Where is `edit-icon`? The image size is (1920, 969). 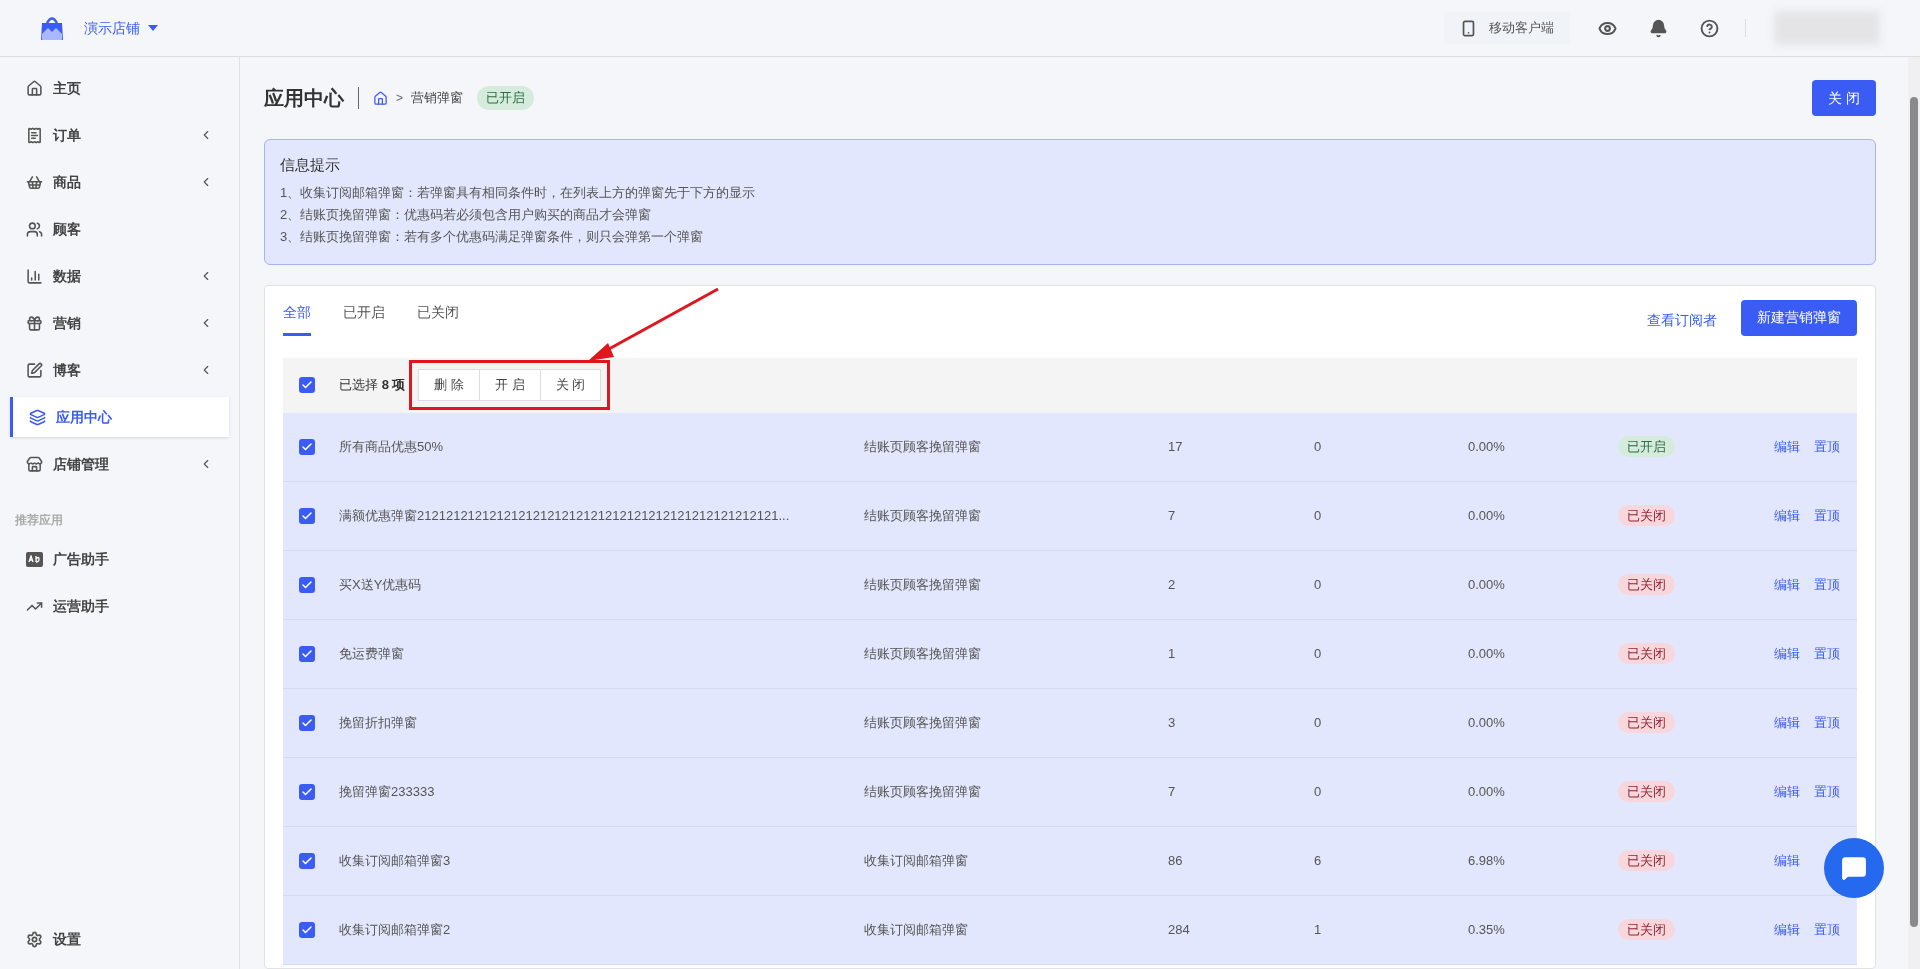
edit-icon is located at coordinates (34, 370).